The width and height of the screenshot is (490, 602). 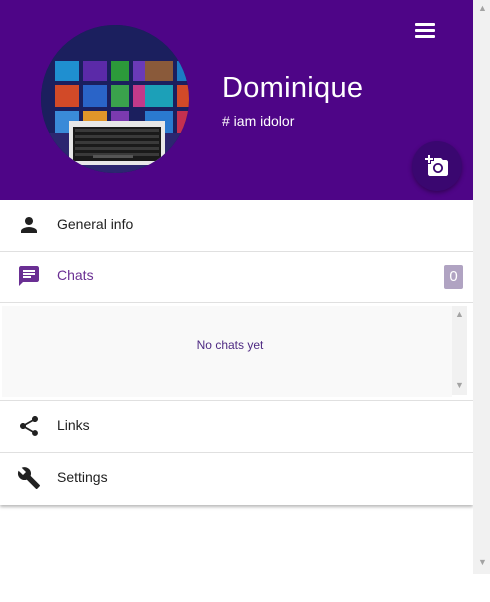 What do you see at coordinates (236, 427) in the screenshot?
I see `nav-item-links: Links` at bounding box center [236, 427].